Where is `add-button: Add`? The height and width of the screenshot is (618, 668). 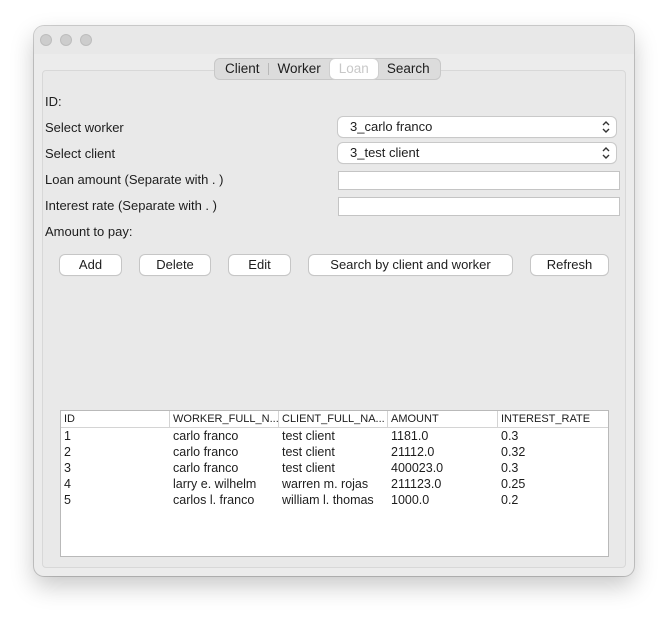 add-button: Add is located at coordinates (90, 265).